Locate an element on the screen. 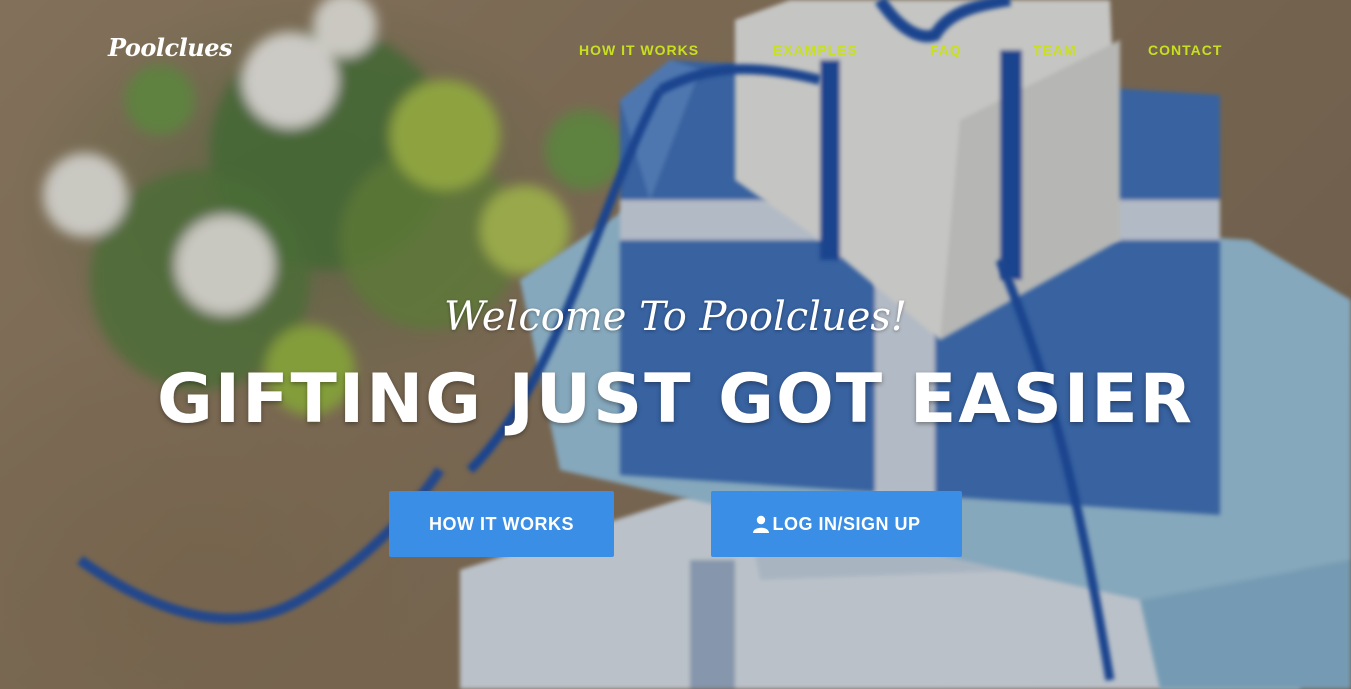  how-it-works-button: HOW IT WORKS is located at coordinates (501, 524).